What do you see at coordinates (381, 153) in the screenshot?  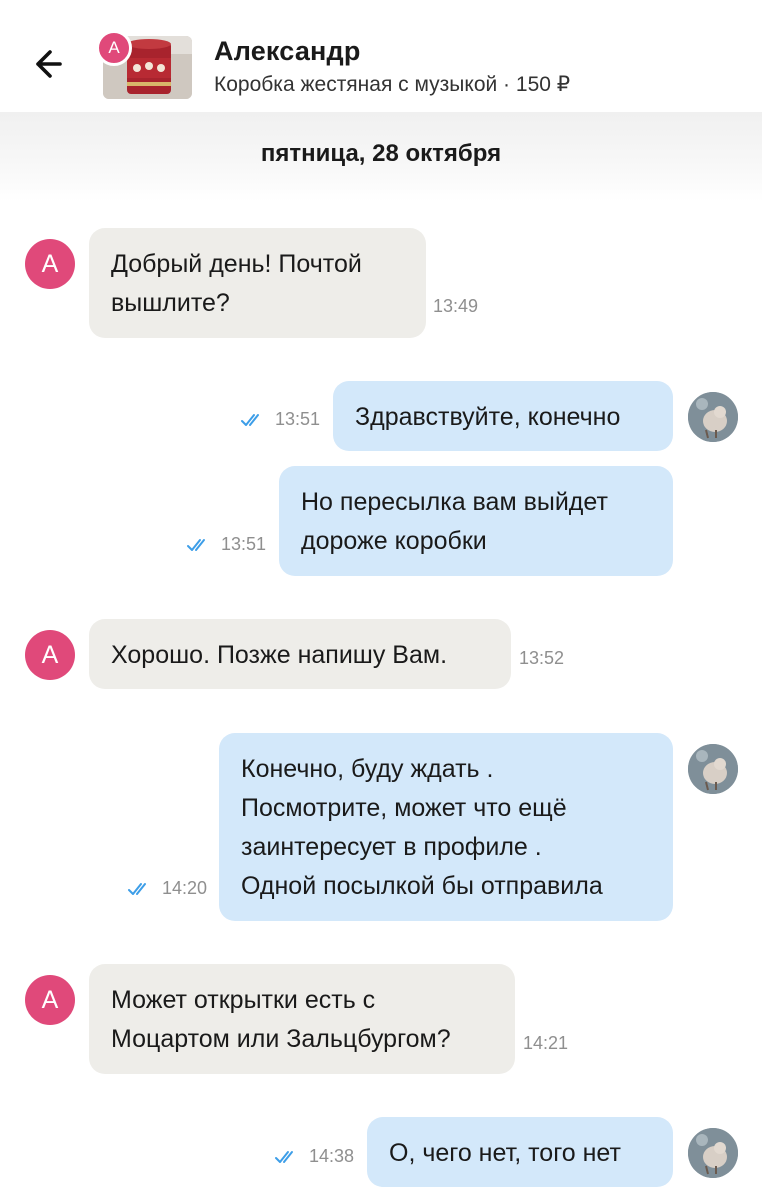 I see `date-divider: пятница, 28 октября` at bounding box center [381, 153].